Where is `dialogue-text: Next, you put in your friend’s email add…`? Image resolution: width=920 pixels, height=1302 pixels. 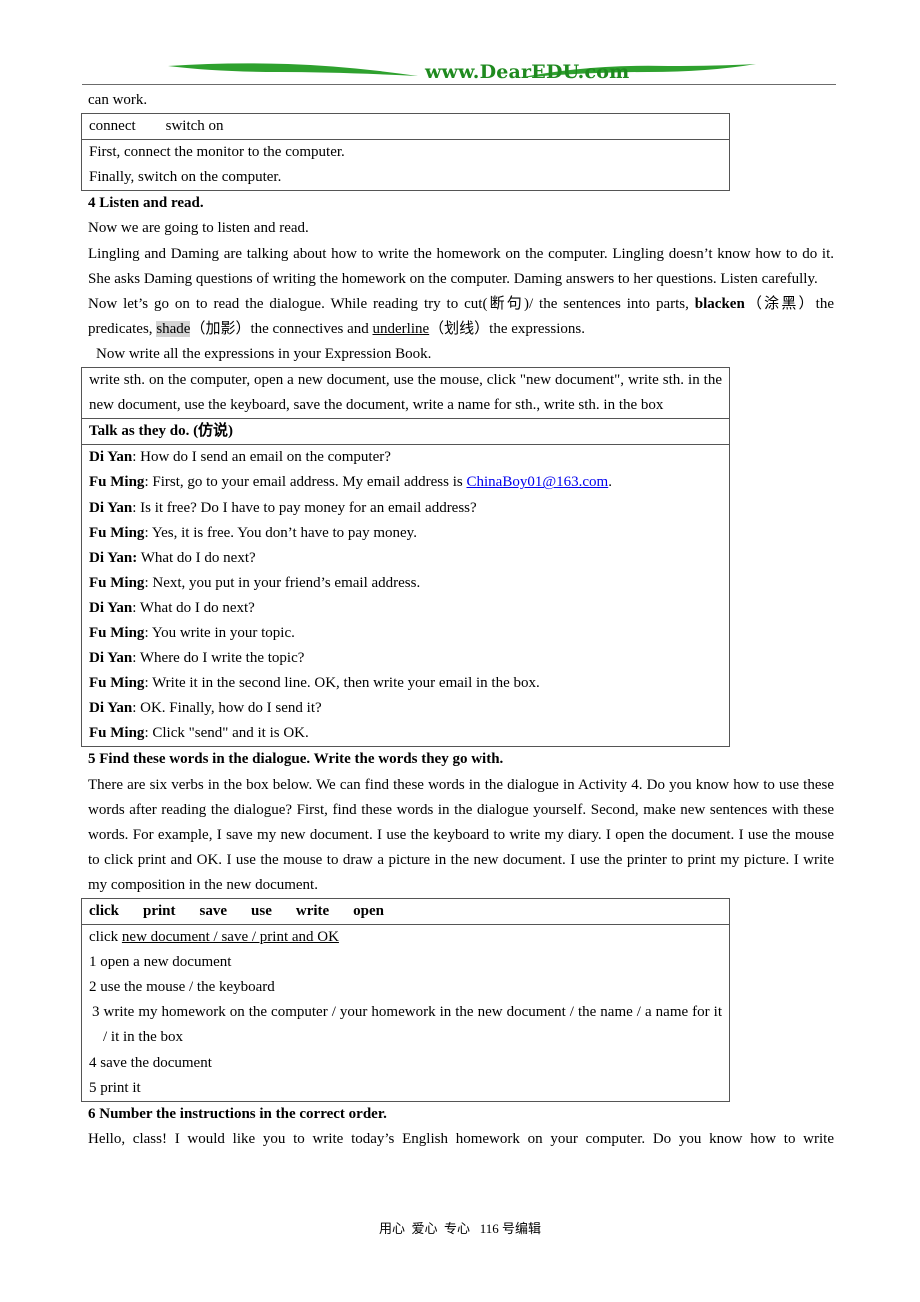
dialogue-text: Next, you put in your friend’s email add… is located at coordinates (286, 582).